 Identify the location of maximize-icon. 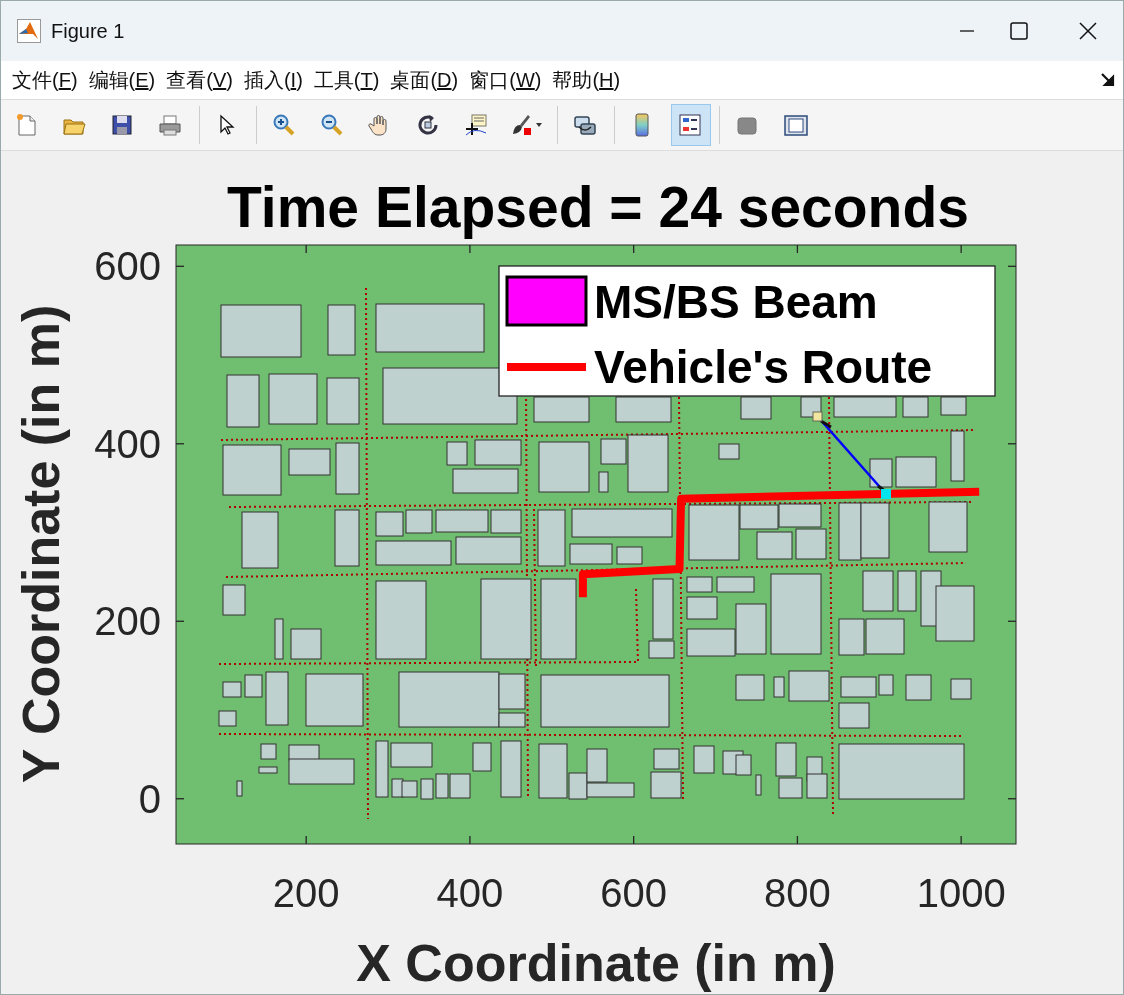
(1019, 31).